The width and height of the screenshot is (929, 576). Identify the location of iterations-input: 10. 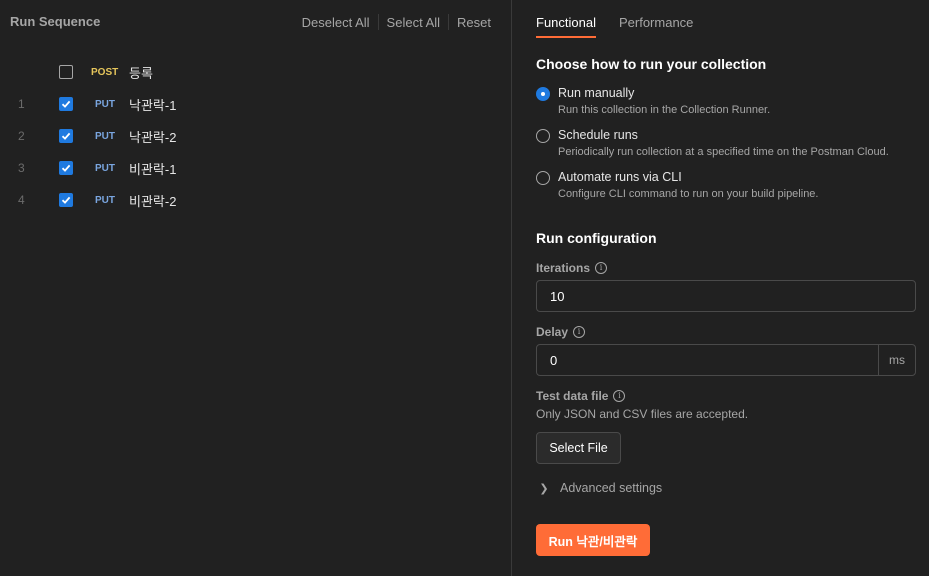
(726, 296).